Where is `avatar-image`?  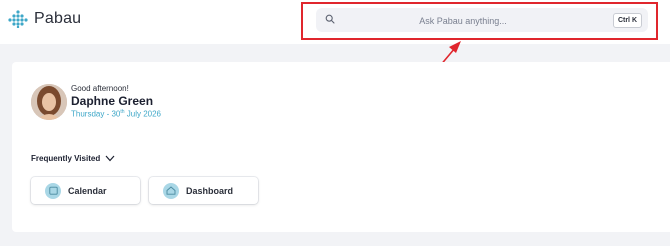 avatar-image is located at coordinates (49, 102).